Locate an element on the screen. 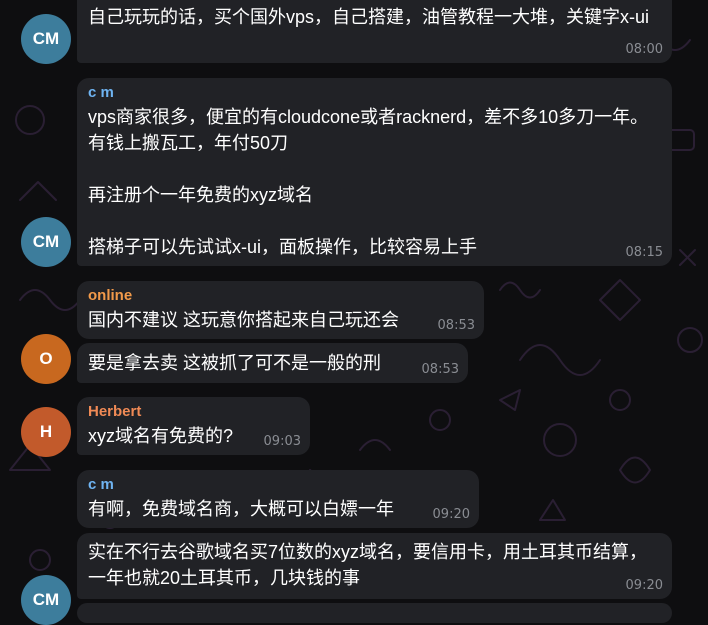  message-time: 08:00 is located at coordinates (644, 49).